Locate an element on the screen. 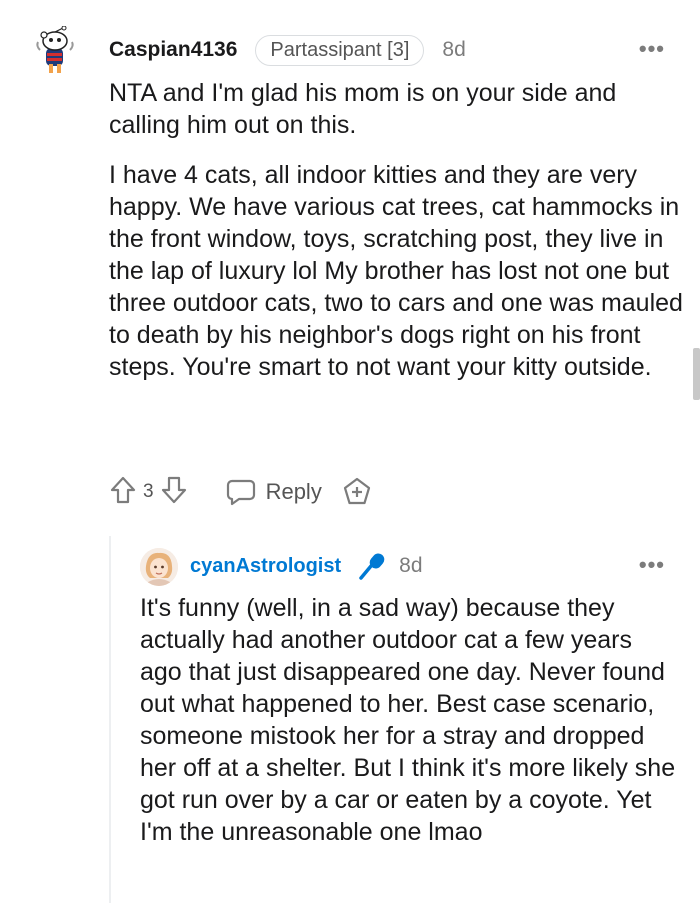  vote-score: 3 is located at coordinates (148, 491).